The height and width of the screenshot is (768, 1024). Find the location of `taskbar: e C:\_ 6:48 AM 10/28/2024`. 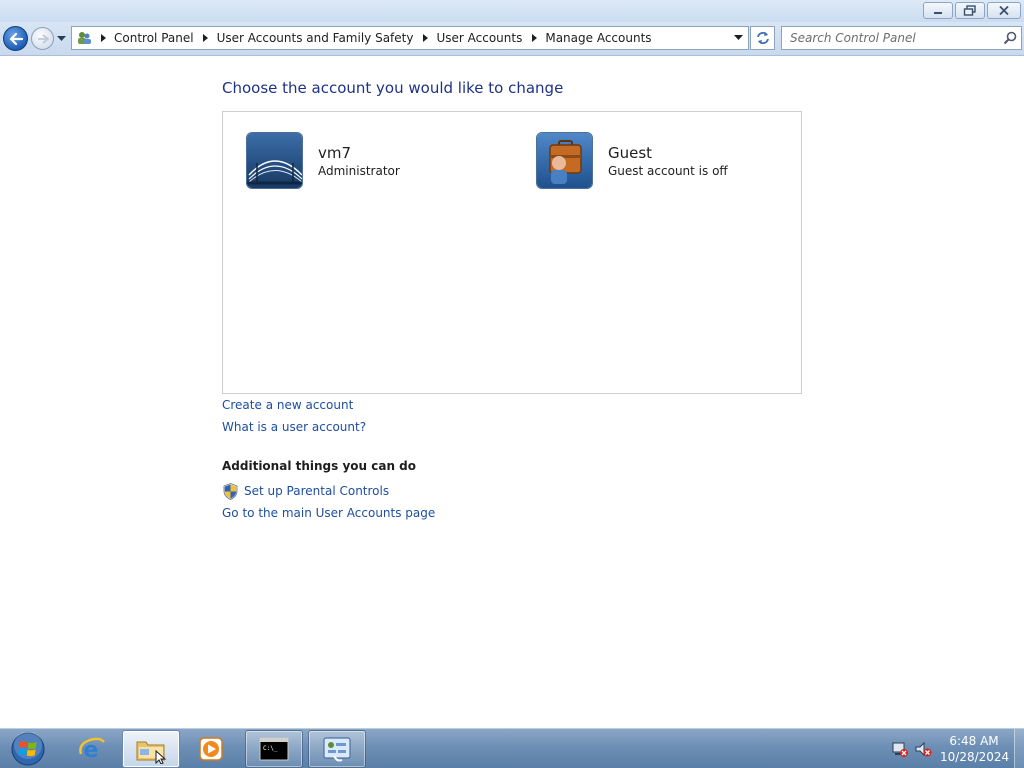

taskbar: e C:\_ 6:48 AM 10/28/2024 is located at coordinates (512, 748).